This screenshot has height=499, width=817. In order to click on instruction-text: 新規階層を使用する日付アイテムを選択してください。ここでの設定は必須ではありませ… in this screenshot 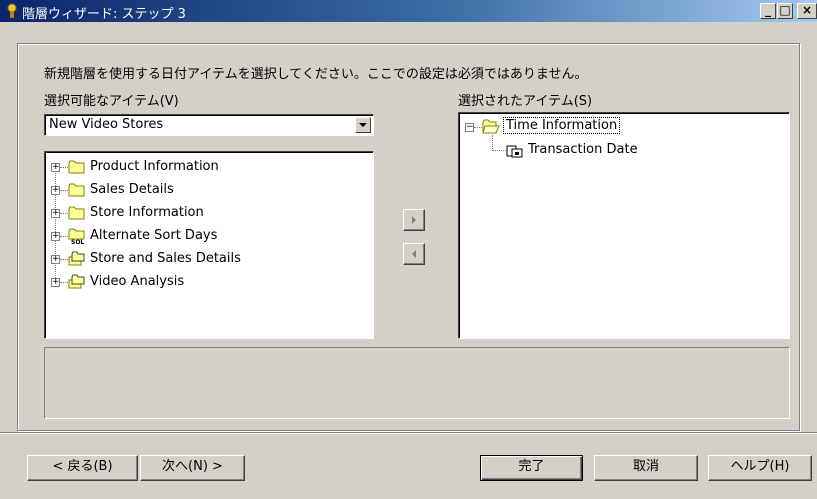, I will do `click(316, 74)`.